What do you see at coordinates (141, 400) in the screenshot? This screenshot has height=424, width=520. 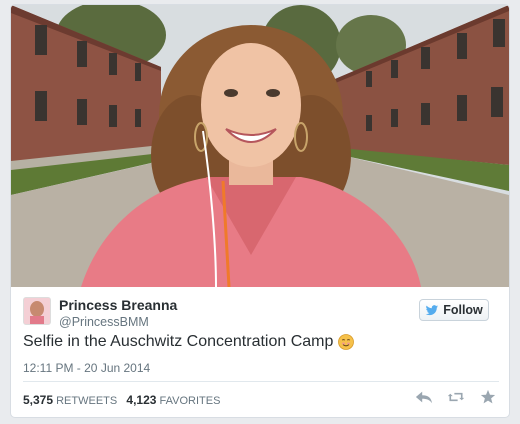 I see `favorite-count: 4,123` at bounding box center [141, 400].